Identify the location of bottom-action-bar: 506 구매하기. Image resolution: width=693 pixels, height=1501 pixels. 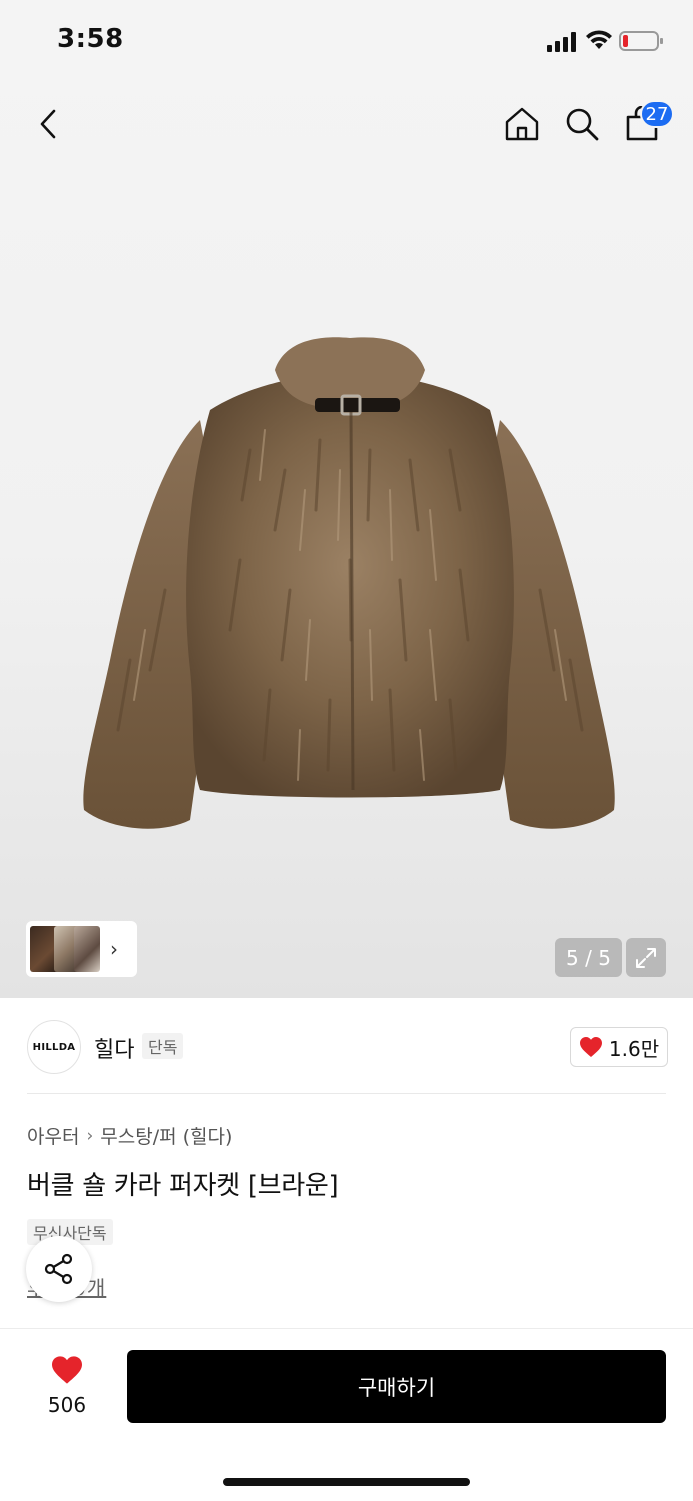
(346, 1414).